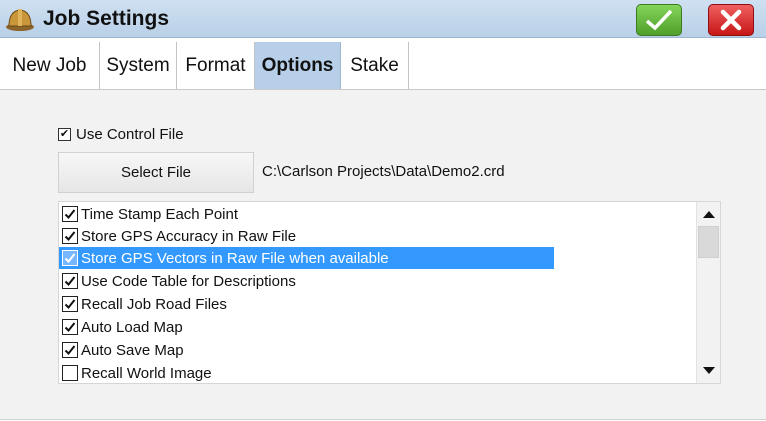  I want to click on tab-new-job: New Job, so click(50, 65).